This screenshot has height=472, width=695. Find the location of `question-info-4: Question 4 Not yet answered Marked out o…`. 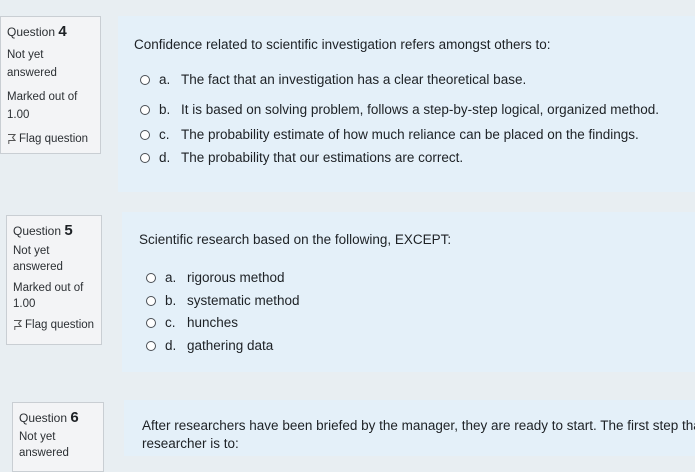

question-info-4: Question 4 Not yet answered Marked out o… is located at coordinates (50, 85).